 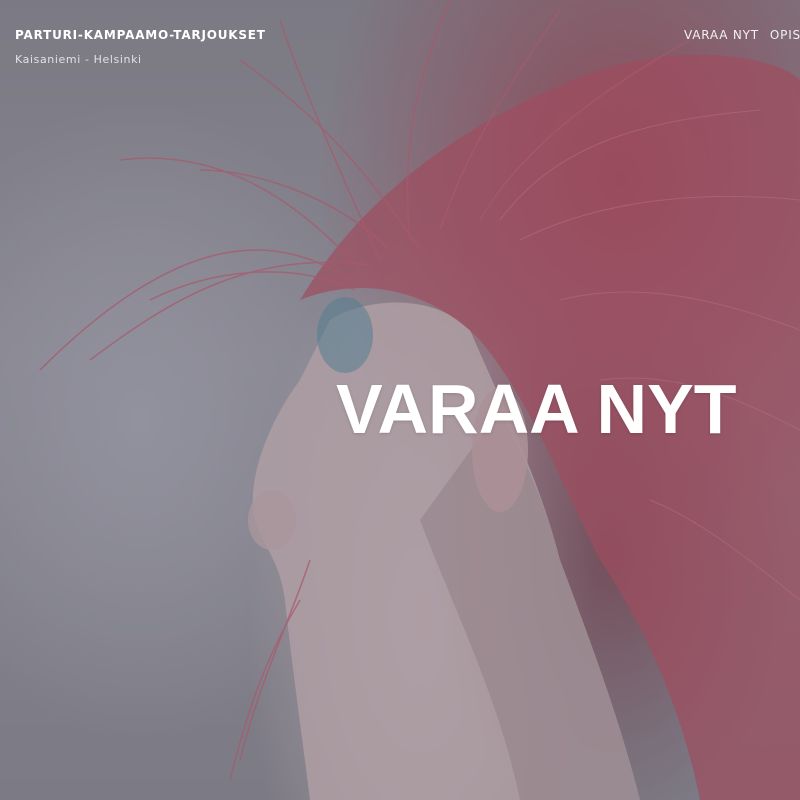 I want to click on brand-subtitle: Kaisaniemi - Helsinki, so click(x=78, y=59).